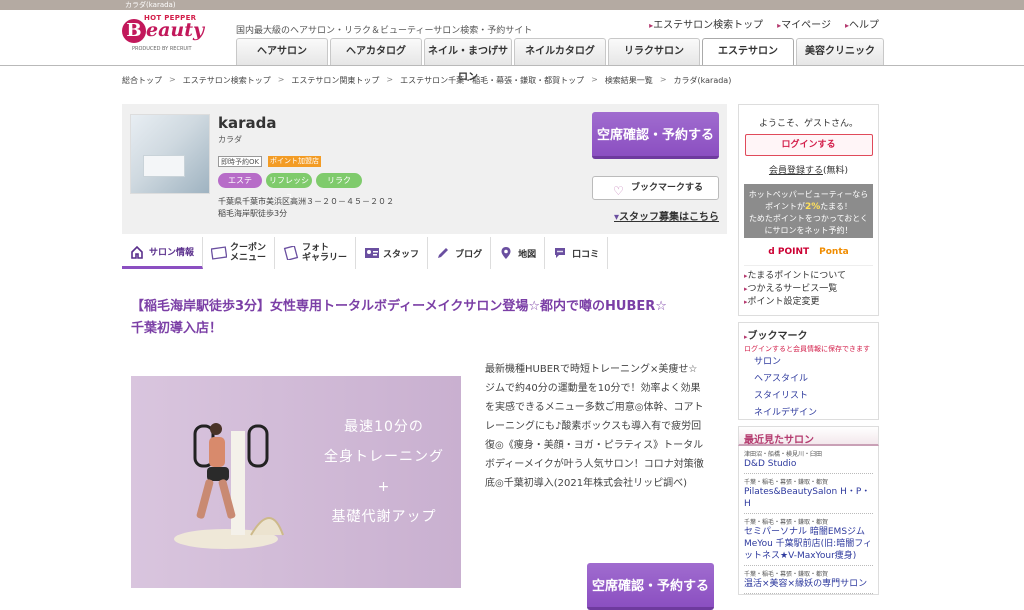 This screenshot has width=1024, height=610. Describe the element at coordinates (808, 436) in the screenshot. I see `recent-salons-title: 最近見たサロン` at that location.